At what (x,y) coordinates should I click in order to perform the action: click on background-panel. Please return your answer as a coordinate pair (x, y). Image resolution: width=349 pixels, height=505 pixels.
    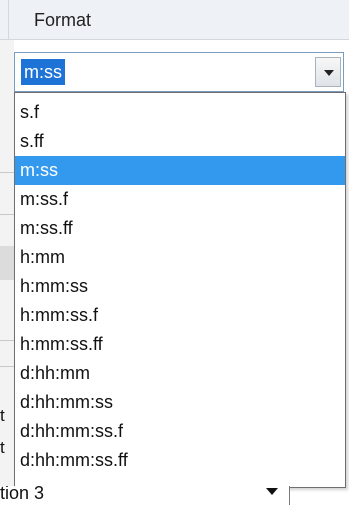
    Looking at the image, I should click on (7, 263).